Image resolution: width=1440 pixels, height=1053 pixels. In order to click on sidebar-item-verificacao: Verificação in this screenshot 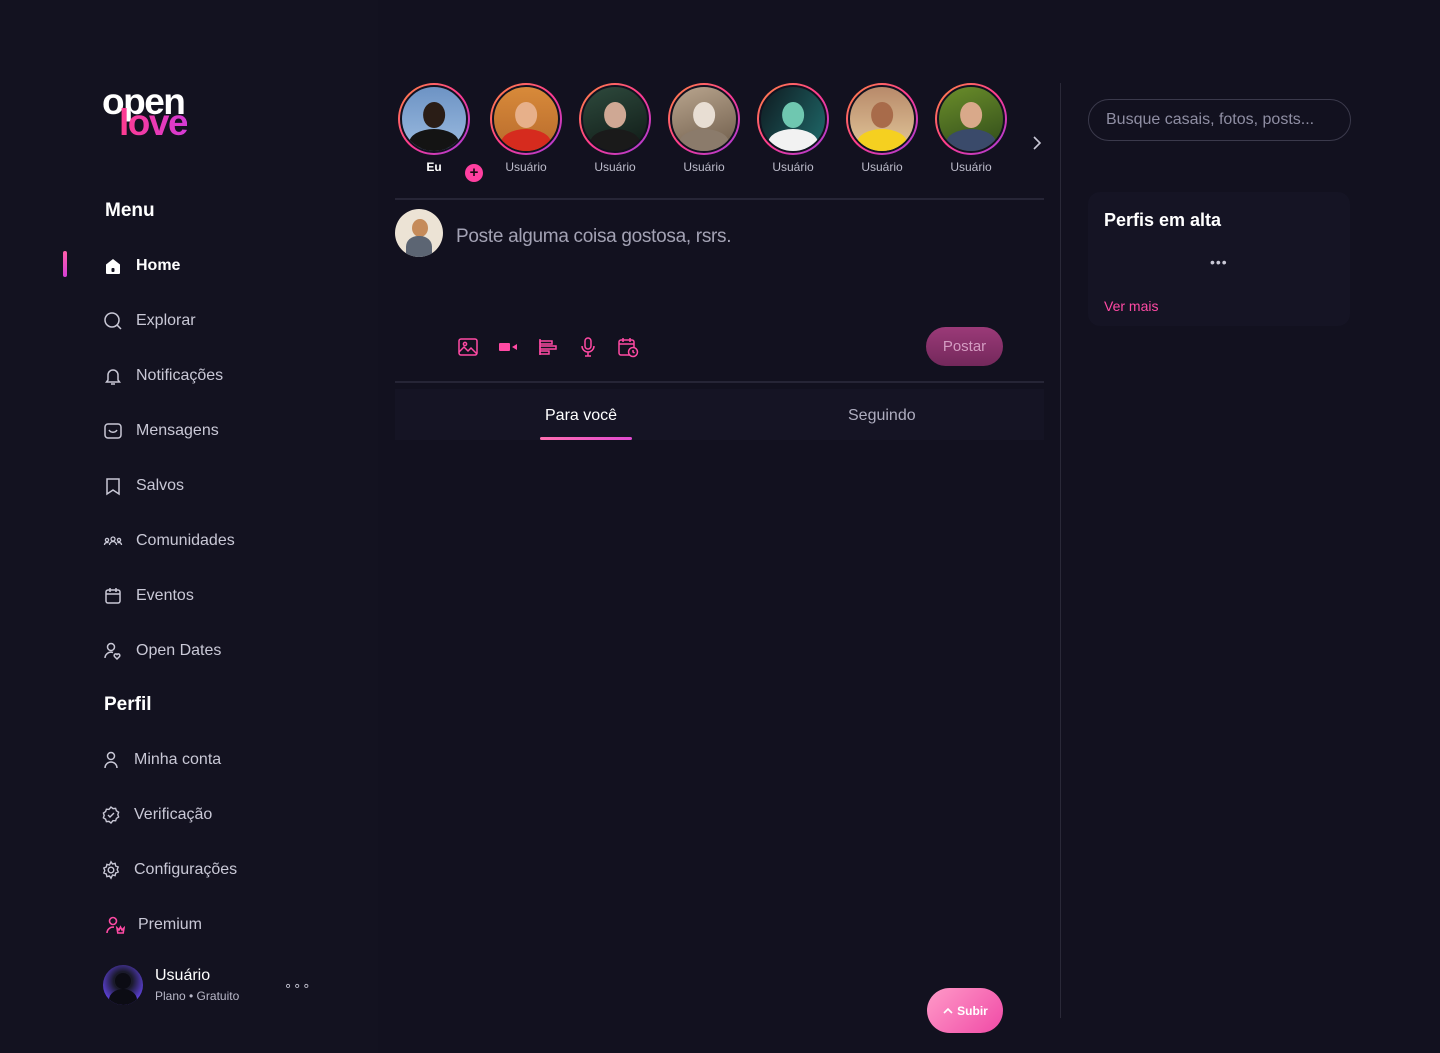, I will do `click(156, 815)`.